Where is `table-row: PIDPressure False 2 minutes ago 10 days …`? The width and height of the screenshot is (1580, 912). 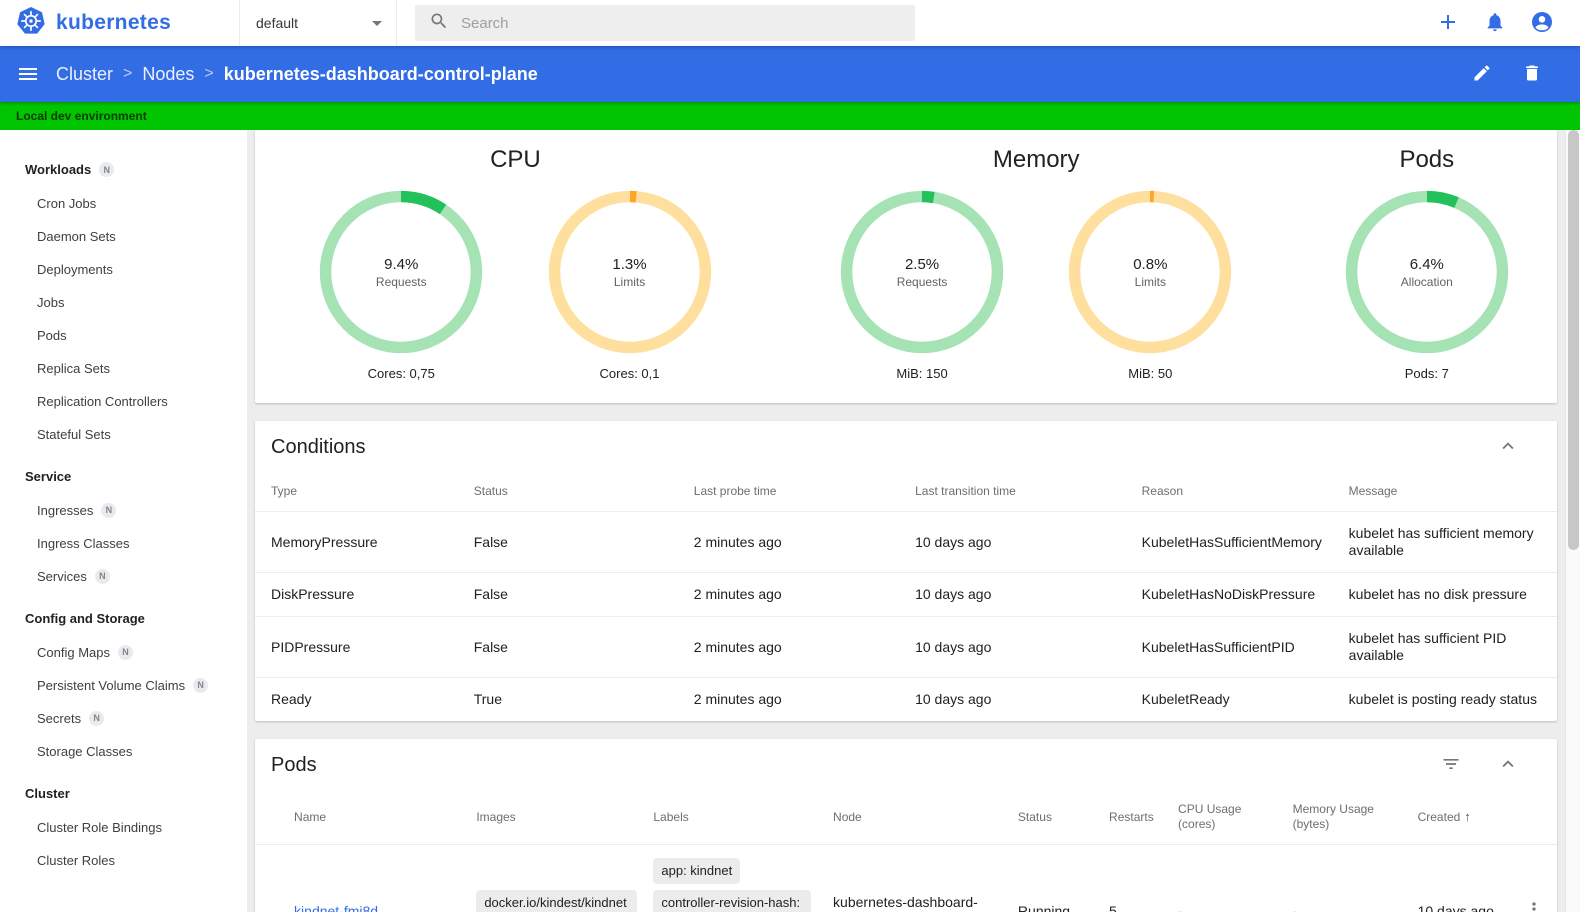 table-row: PIDPressure False 2 minutes ago 10 days … is located at coordinates (906, 647).